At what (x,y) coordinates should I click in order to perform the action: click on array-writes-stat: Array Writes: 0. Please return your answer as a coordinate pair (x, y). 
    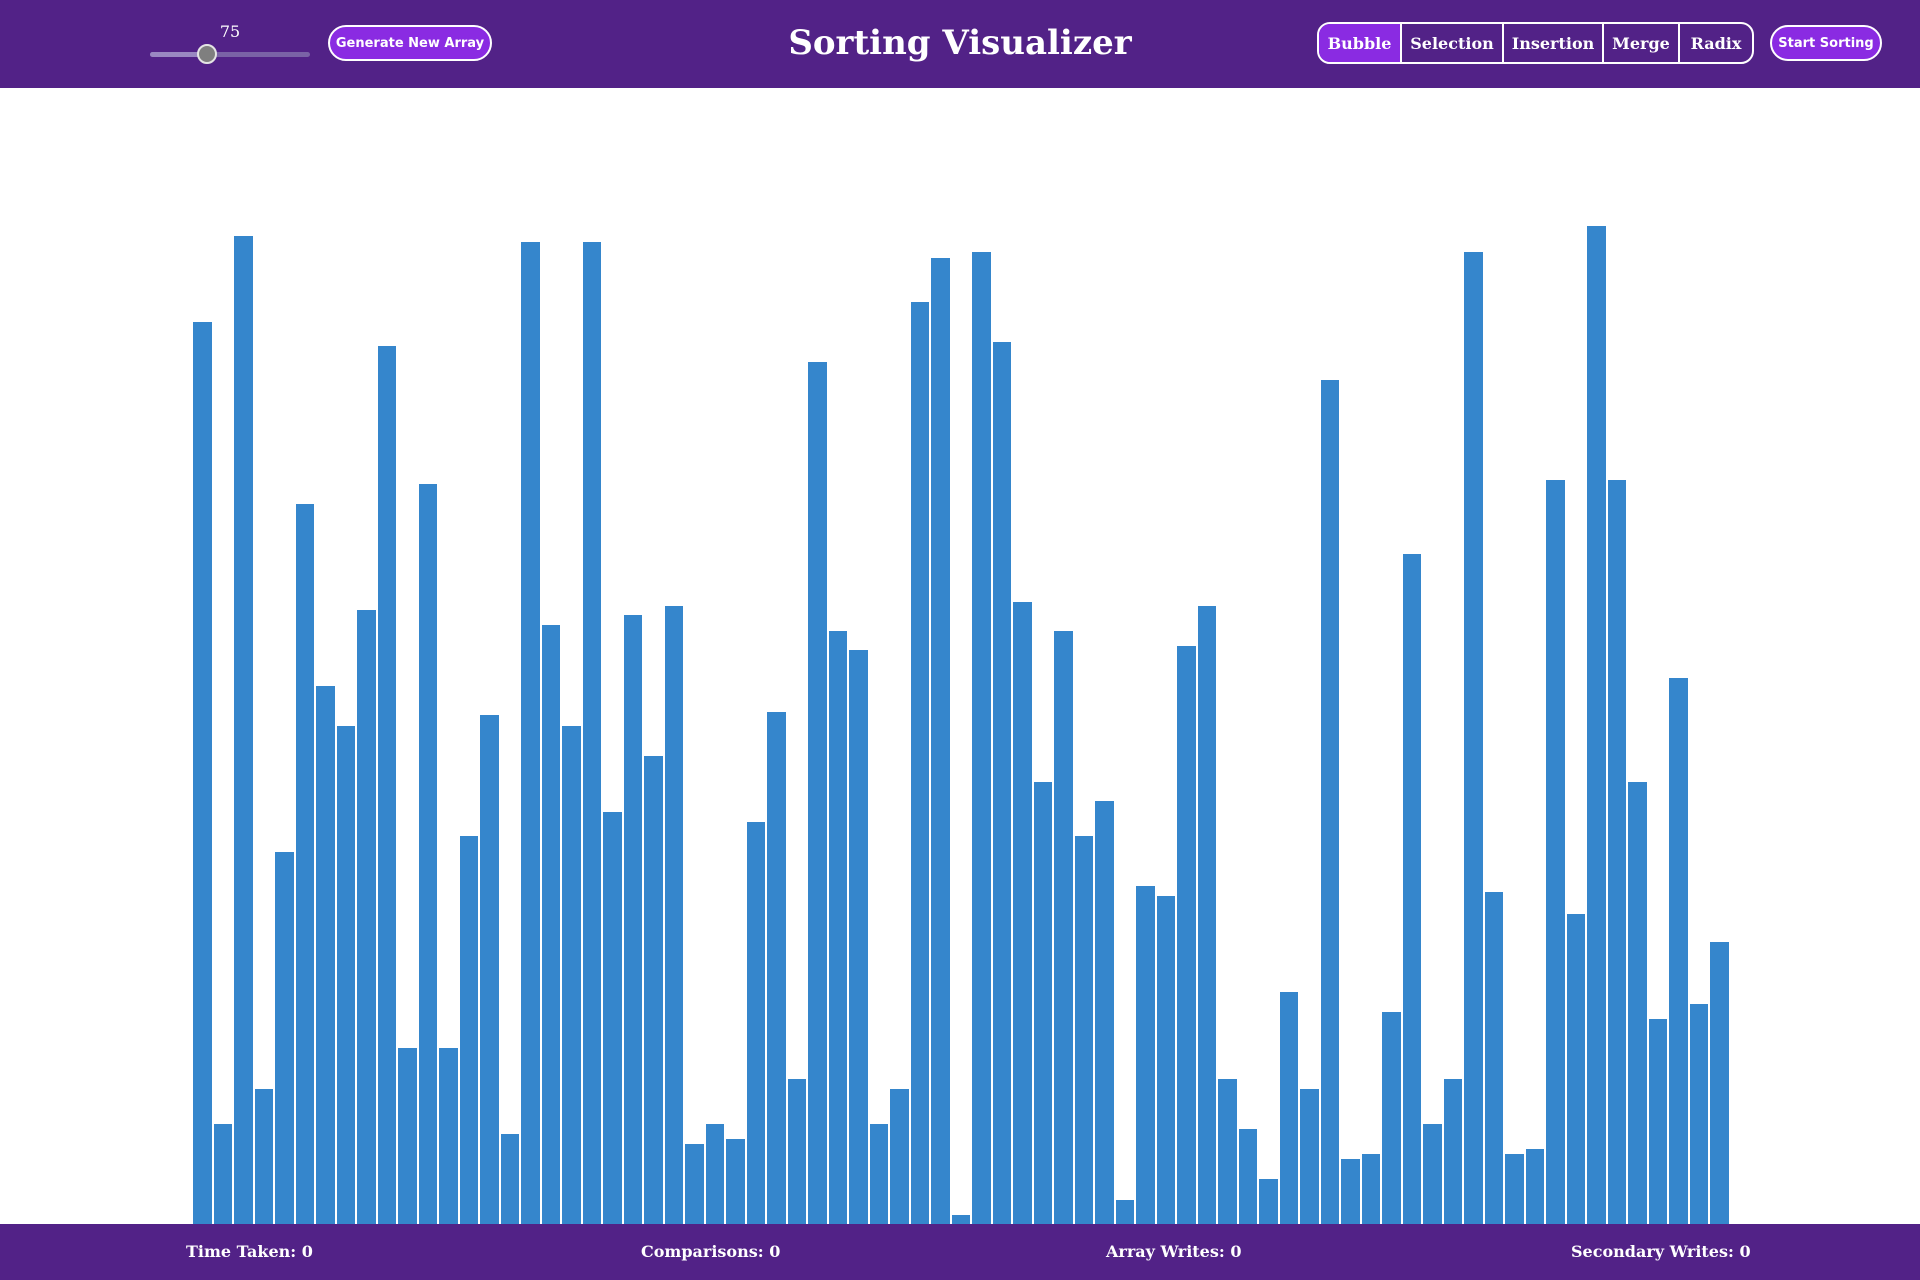
    Looking at the image, I should click on (1174, 1251).